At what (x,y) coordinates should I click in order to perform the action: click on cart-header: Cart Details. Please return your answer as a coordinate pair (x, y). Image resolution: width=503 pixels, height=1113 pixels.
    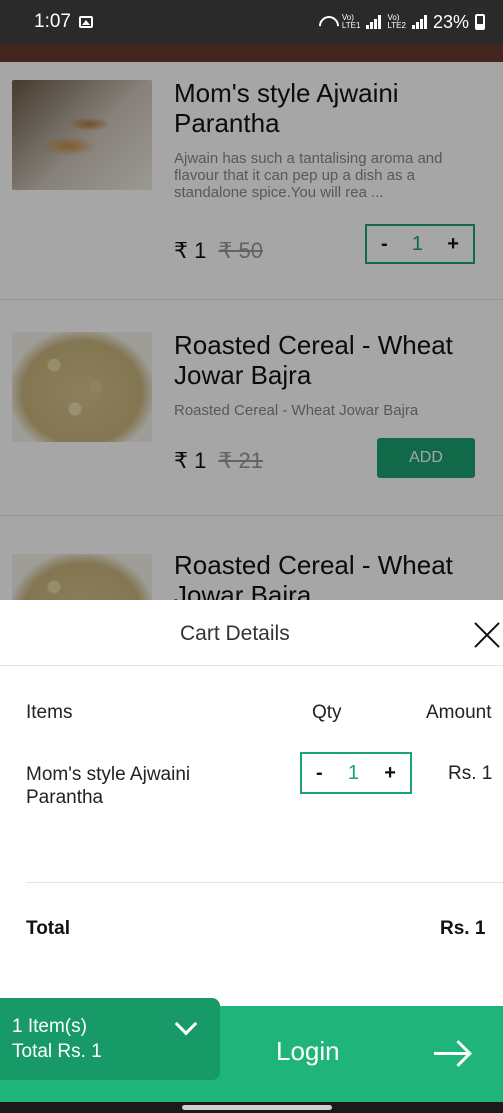
    Looking at the image, I should click on (251, 633).